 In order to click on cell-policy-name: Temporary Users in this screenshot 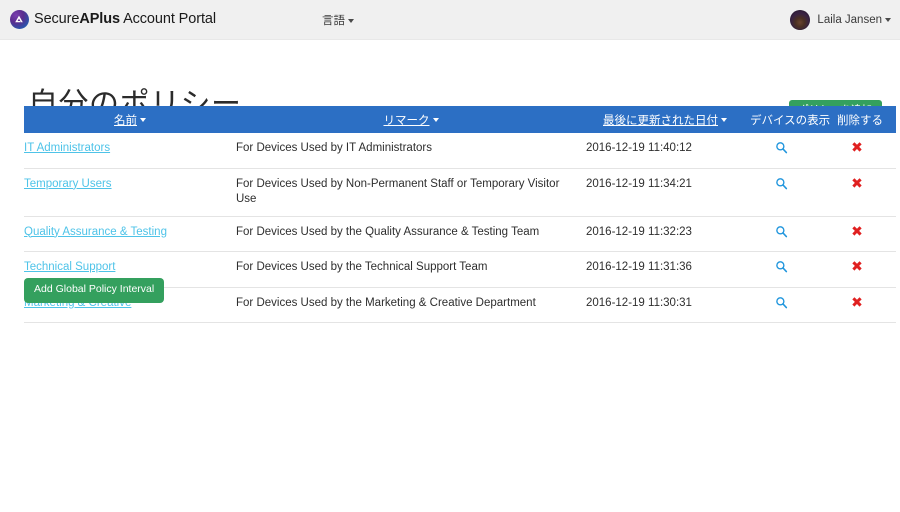, I will do `click(130, 192)`.